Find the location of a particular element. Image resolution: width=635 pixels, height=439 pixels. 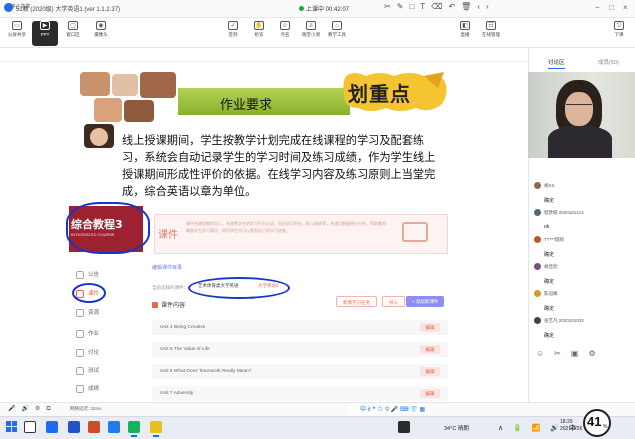

menu-item-notice: 公告 is located at coordinates (87, 274).